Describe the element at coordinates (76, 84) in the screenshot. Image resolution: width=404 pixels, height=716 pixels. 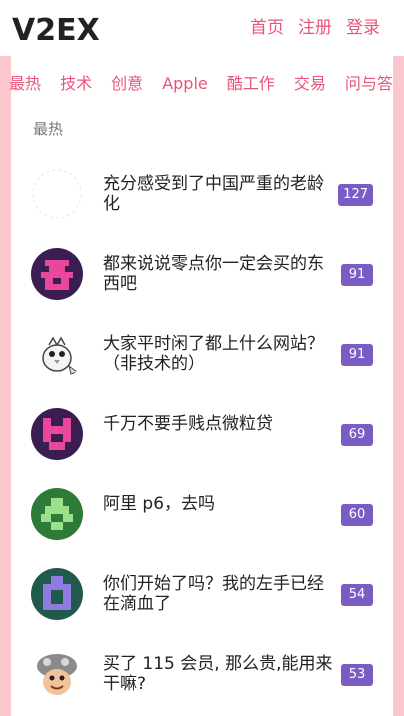
I see `tab-tech: 技术` at that location.